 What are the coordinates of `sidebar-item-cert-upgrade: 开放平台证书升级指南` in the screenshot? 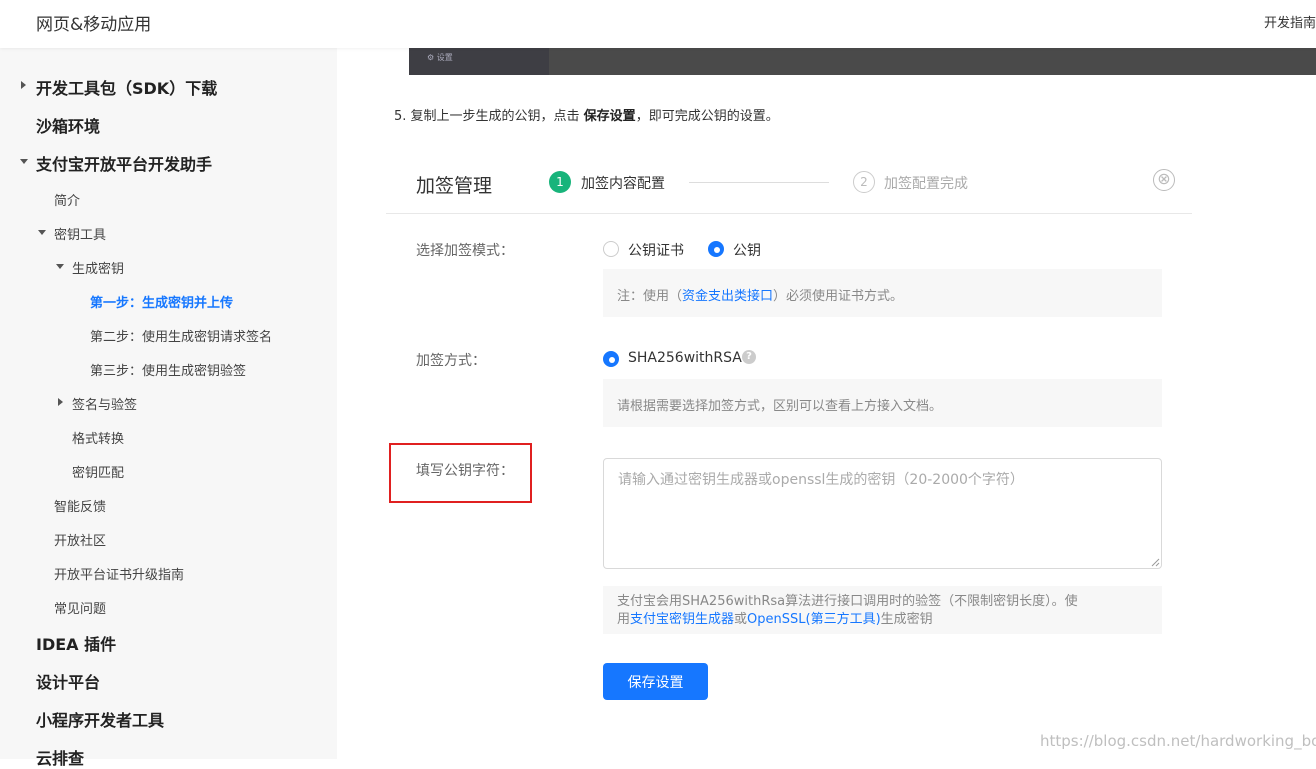 It's located at (119, 573).